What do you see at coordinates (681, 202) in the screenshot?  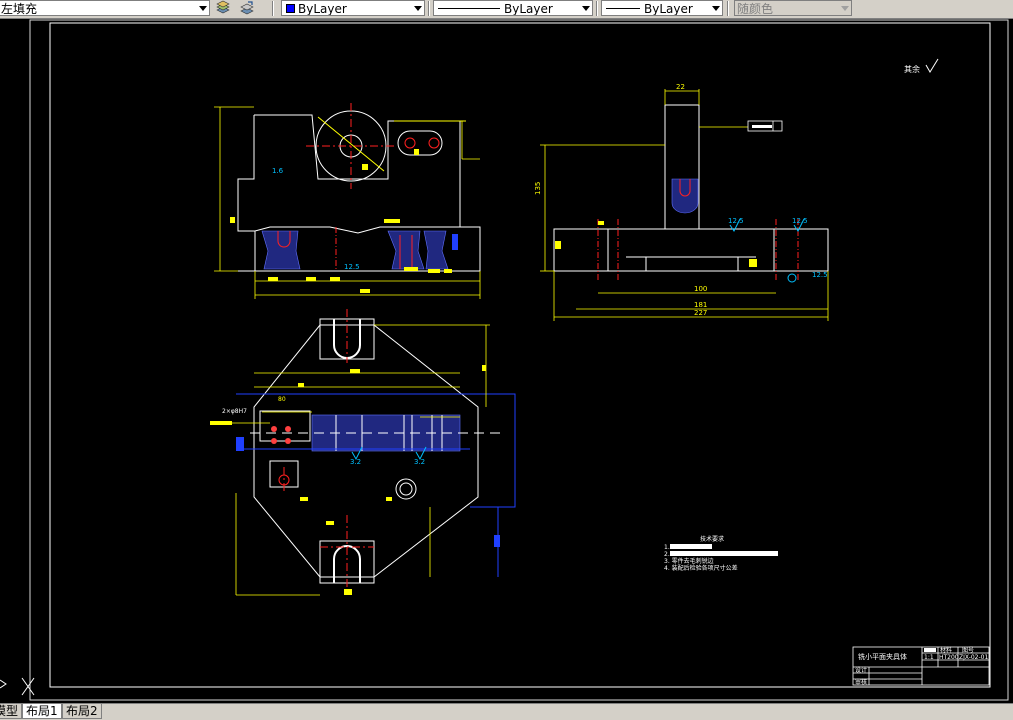 I see `side-view: 22 135 100 181 227 12.5 12.5 12.5` at bounding box center [681, 202].